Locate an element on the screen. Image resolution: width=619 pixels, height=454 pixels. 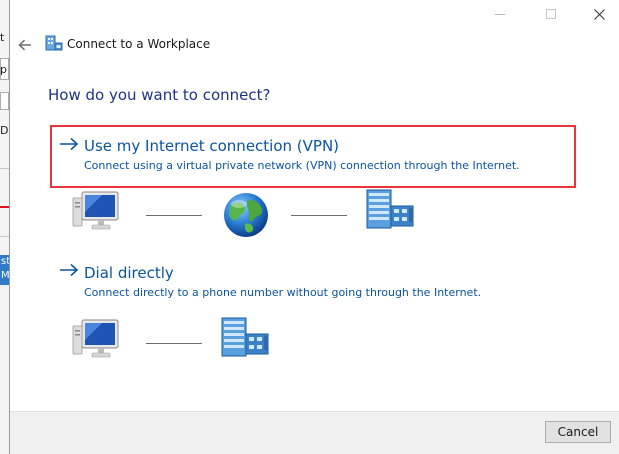
minimize-button is located at coordinates (500, 14).